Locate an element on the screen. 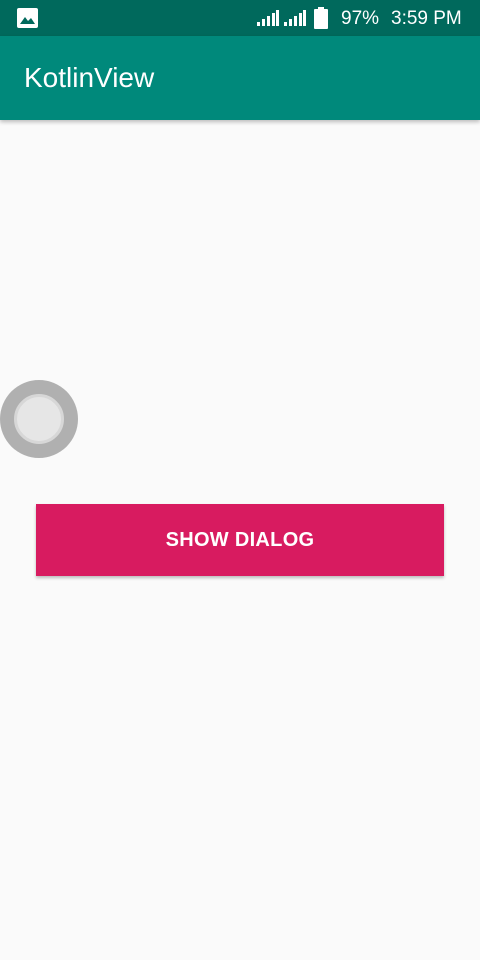 This screenshot has width=480, height=960. app-title: KotlinView is located at coordinates (89, 77).